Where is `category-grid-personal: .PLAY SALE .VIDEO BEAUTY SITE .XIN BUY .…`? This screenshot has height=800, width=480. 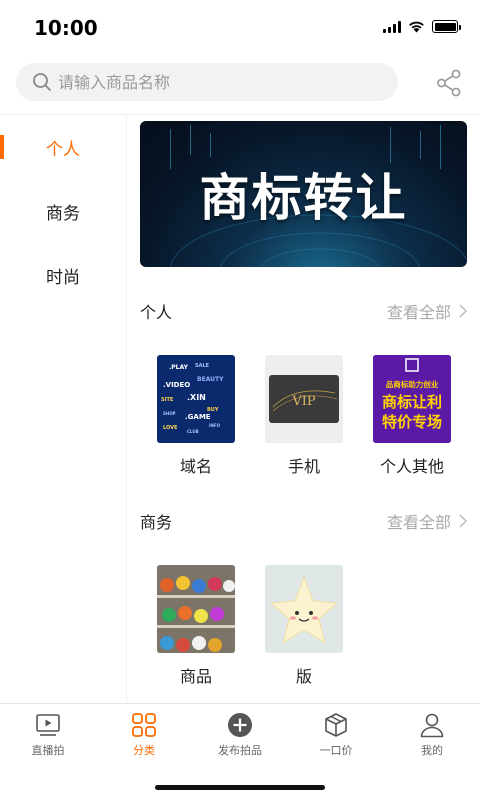
category-grid-personal: .PLAY SALE .VIDEO BEAUTY SITE .XIN BUY .… is located at coordinates (307, 416).